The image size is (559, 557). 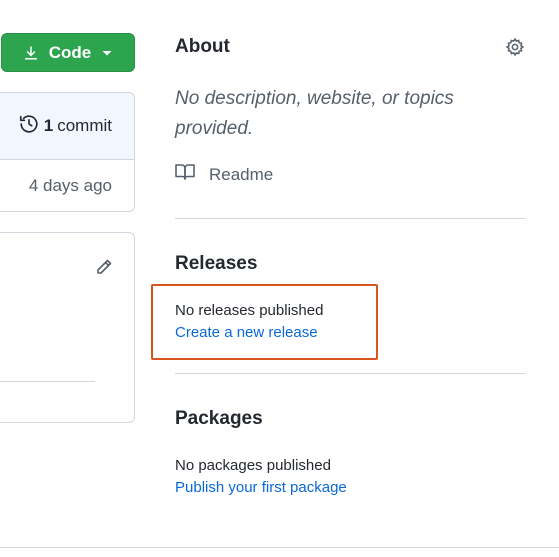 What do you see at coordinates (350, 218) in the screenshot?
I see `about-divider` at bounding box center [350, 218].